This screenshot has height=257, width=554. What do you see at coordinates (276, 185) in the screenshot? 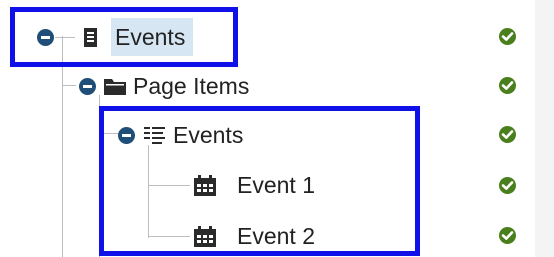
I see `tree-node-label: Event 1` at bounding box center [276, 185].